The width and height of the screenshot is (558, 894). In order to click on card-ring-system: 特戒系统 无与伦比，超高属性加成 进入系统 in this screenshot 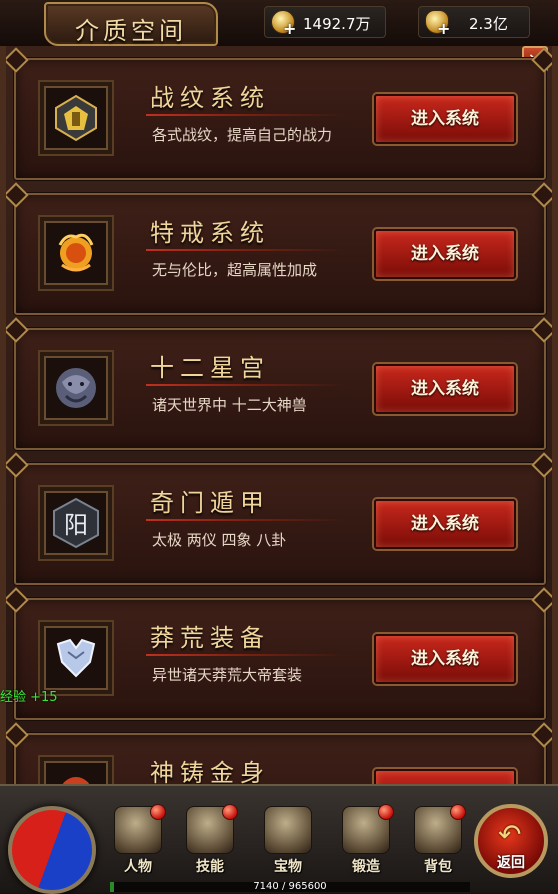, I will do `click(280, 254)`.